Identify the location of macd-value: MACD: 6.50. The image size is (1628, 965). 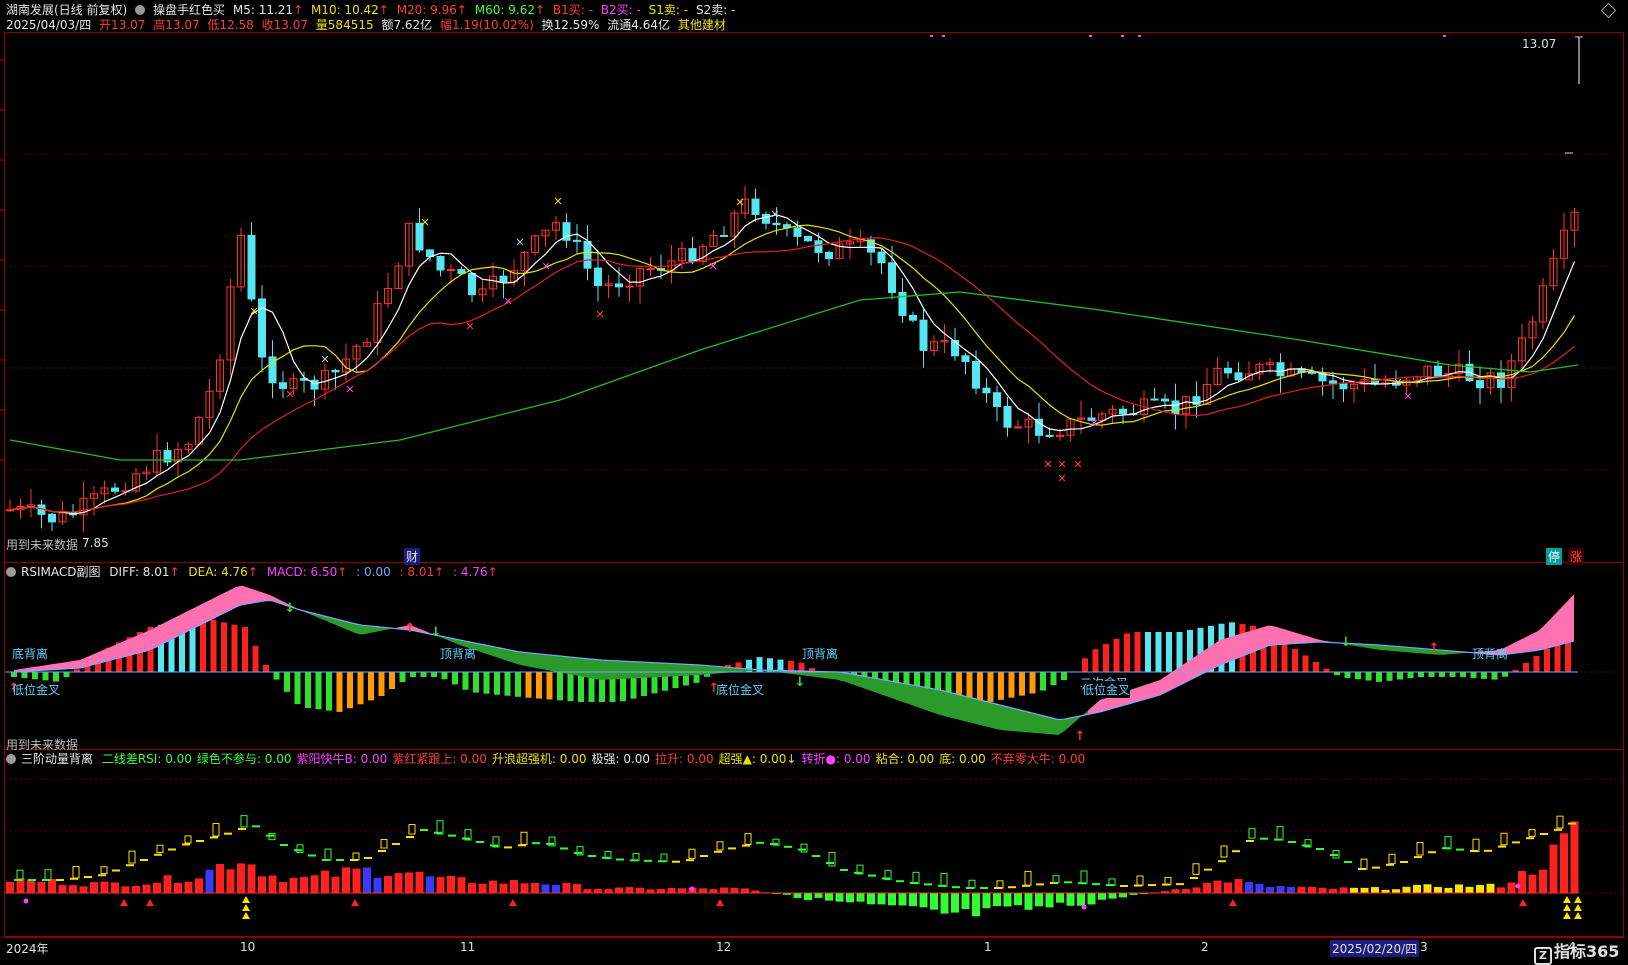
(302, 572).